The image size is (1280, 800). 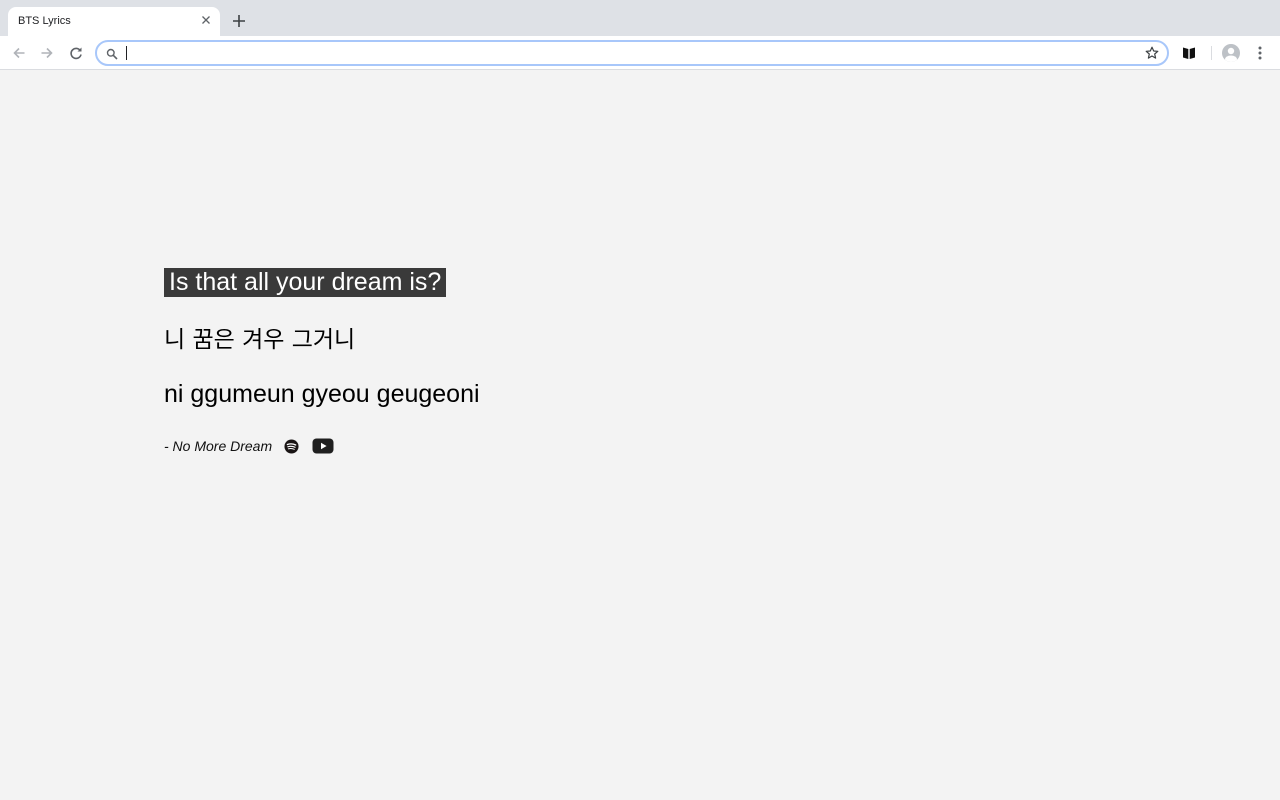 What do you see at coordinates (640, 18) in the screenshot?
I see `tab-strip: BTS Lyrics` at bounding box center [640, 18].